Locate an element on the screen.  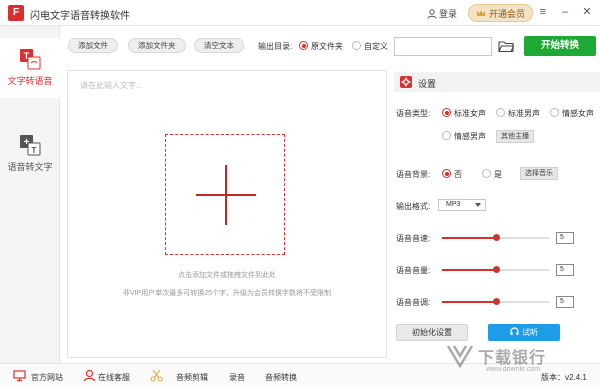
speed-slider is located at coordinates (496, 237).